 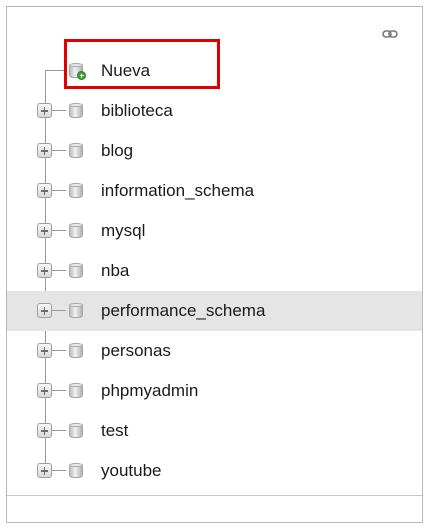 I want to click on tree-item-label: phpmyadmin, so click(x=149, y=391).